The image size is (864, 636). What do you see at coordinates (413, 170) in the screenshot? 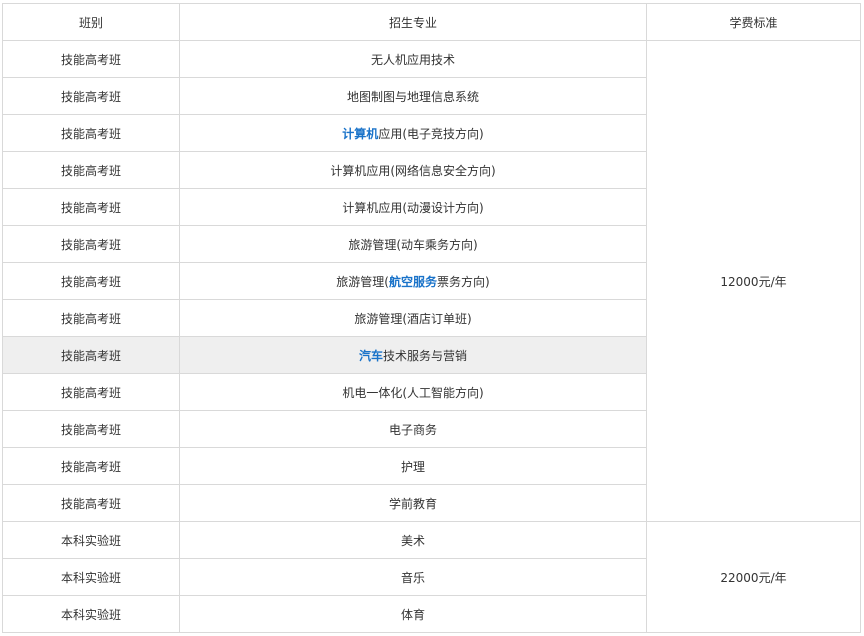
I see `major-cell: 计算机应用(网络信息安全方向)` at bounding box center [413, 170].